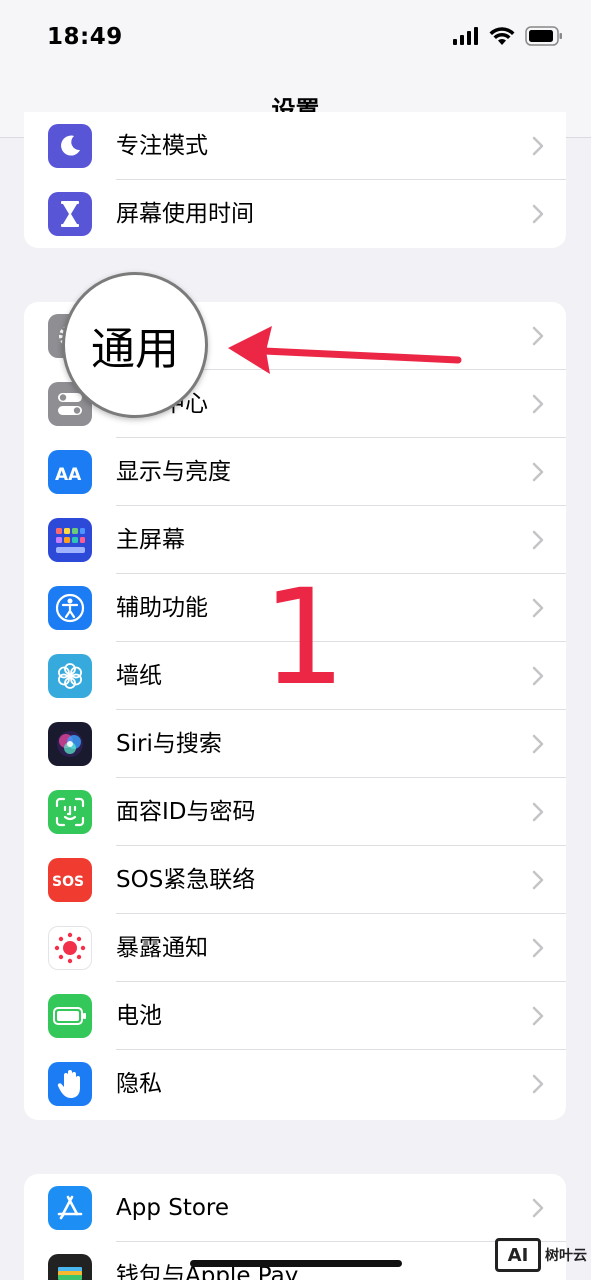  What do you see at coordinates (85, 37) in the screenshot?
I see `status-time: 18:49` at bounding box center [85, 37].